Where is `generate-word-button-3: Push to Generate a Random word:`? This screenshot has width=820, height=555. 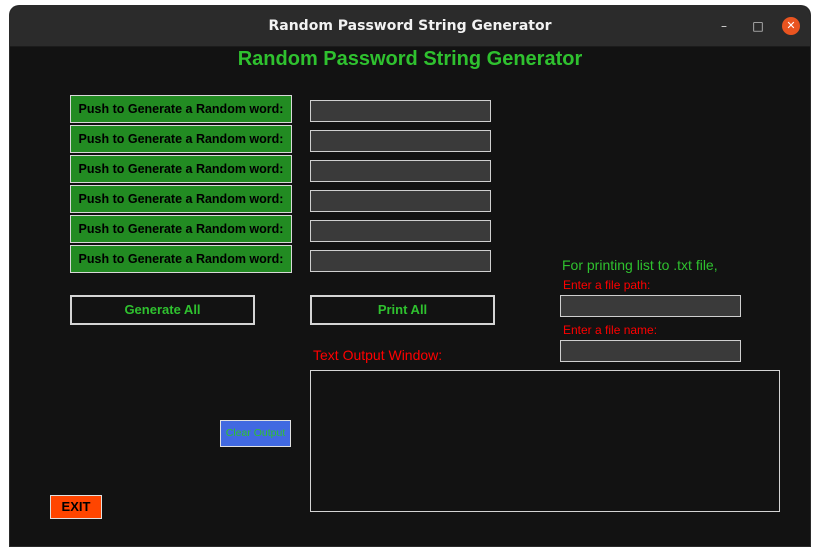
generate-word-button-3: Push to Generate a Random word: is located at coordinates (181, 169).